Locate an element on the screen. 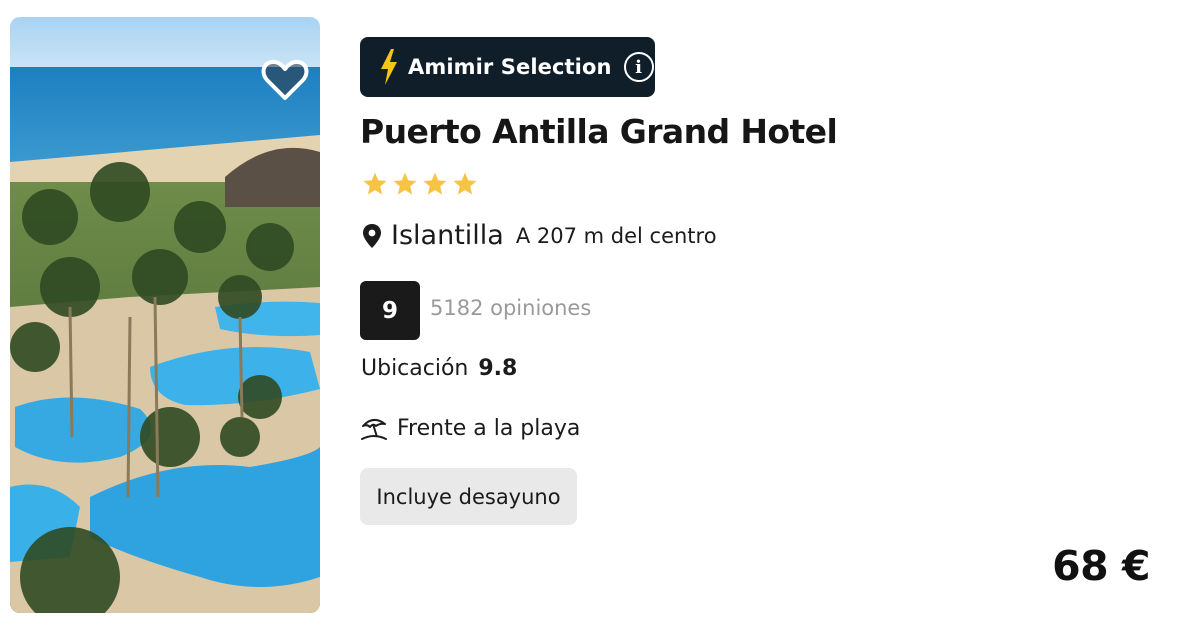  map-pin-icon is located at coordinates (372, 235).